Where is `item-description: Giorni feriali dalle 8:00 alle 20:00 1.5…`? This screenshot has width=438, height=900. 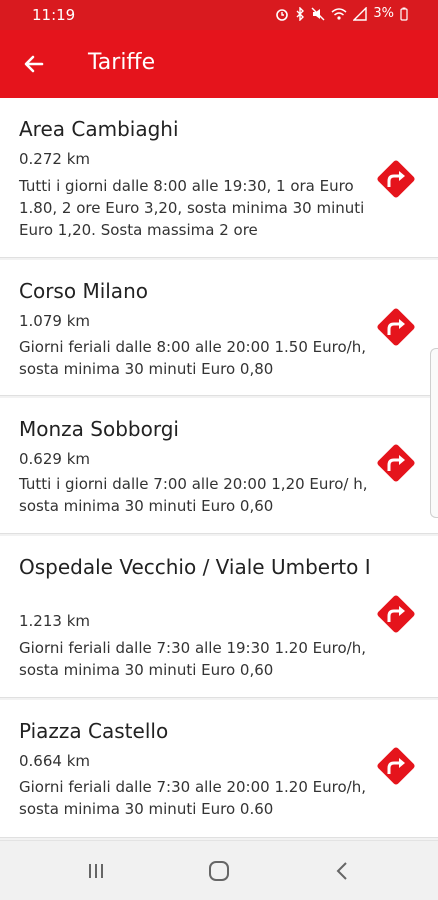 item-description: Giorni feriali dalle 8:00 alle 20:00 1.5… is located at coordinates (192, 358).